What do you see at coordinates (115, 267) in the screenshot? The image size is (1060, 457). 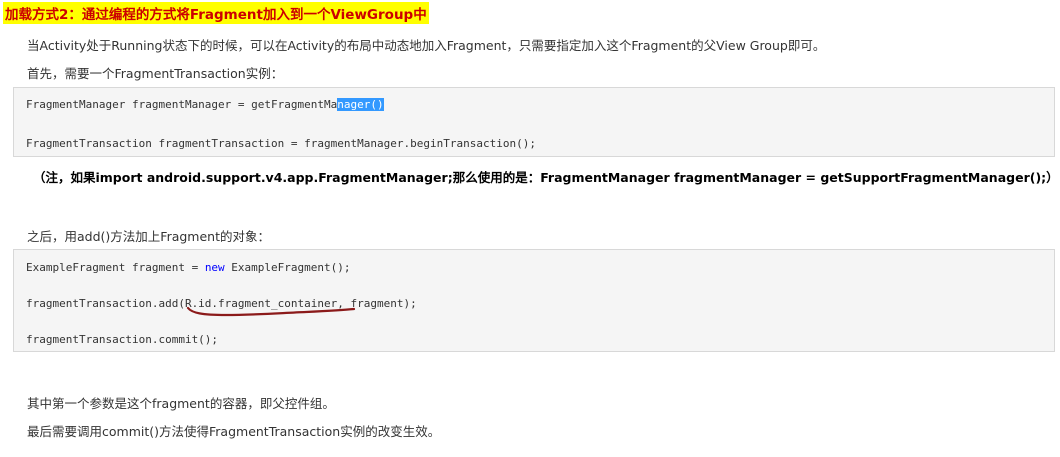 I see `code-text: ExampleFragment fragment =` at bounding box center [115, 267].